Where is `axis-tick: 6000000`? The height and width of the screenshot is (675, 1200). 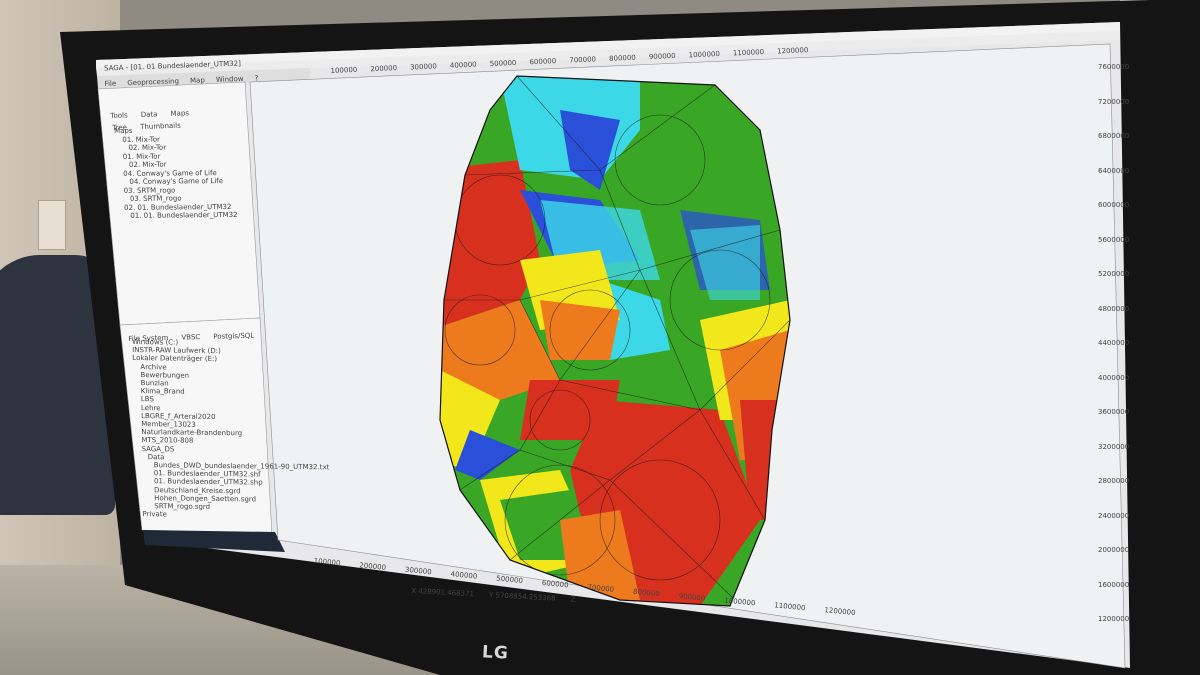 axis-tick: 6000000 is located at coordinates (1114, 205).